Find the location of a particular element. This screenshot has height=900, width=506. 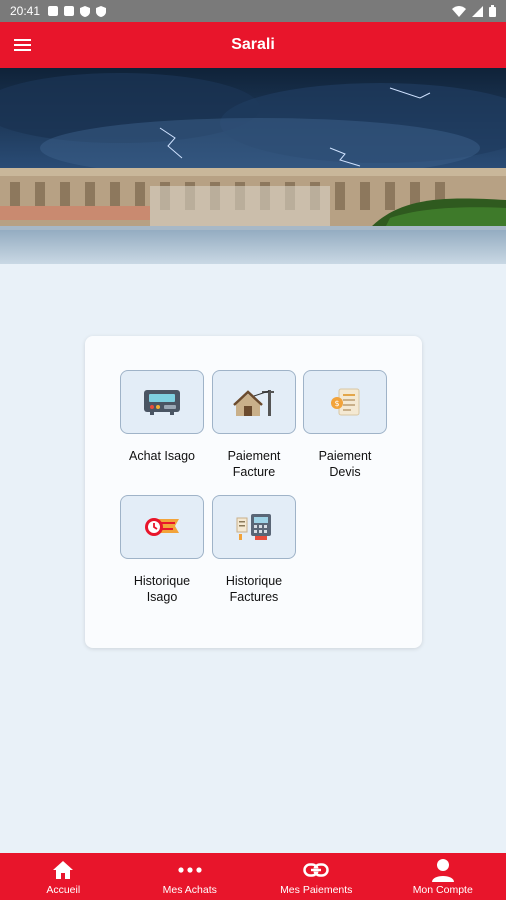

tile-historique-factures: Historique Factures is located at coordinates (254, 550).